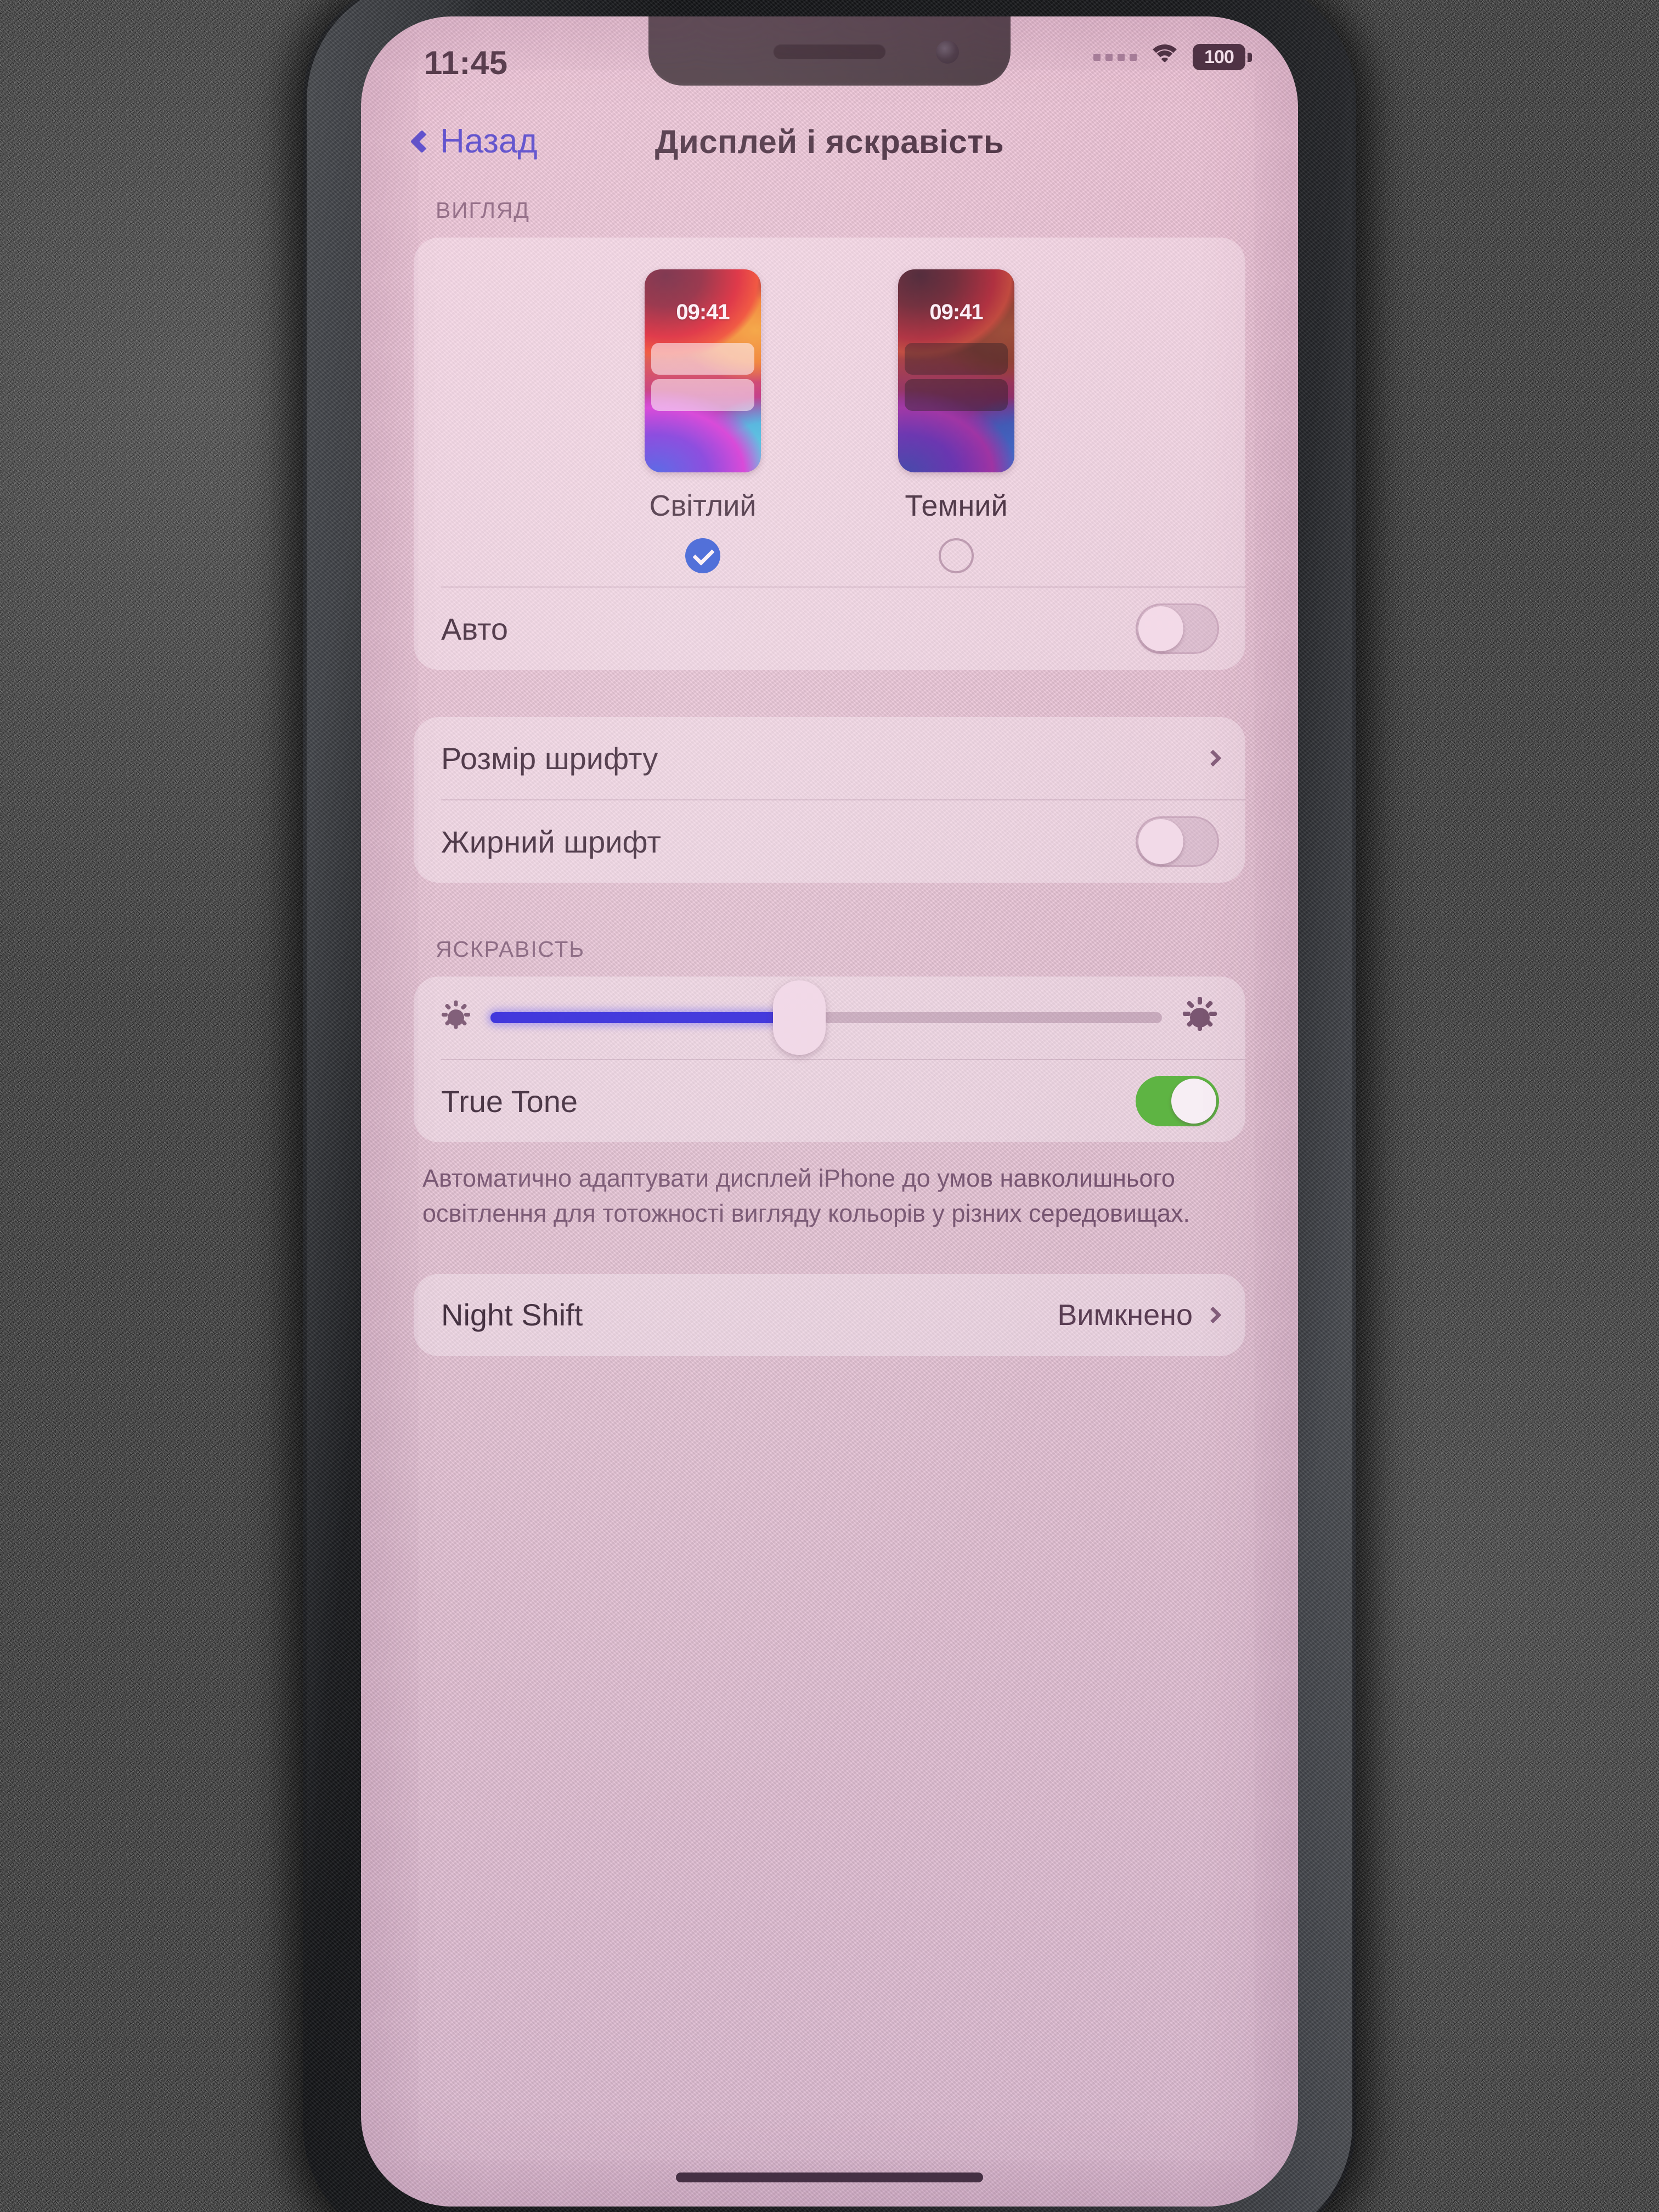 The image size is (1659, 2212). I want to click on brightness-slider-row, so click(830, 1018).